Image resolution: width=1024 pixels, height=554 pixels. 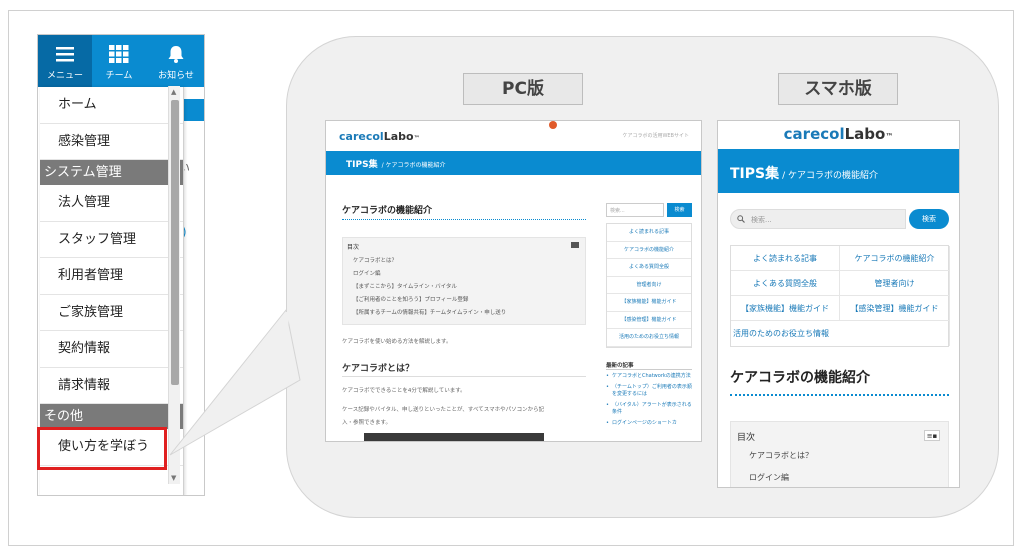 What do you see at coordinates (111, 386) in the screenshot?
I see `menu-item-billing: 請求情報` at bounding box center [111, 386].